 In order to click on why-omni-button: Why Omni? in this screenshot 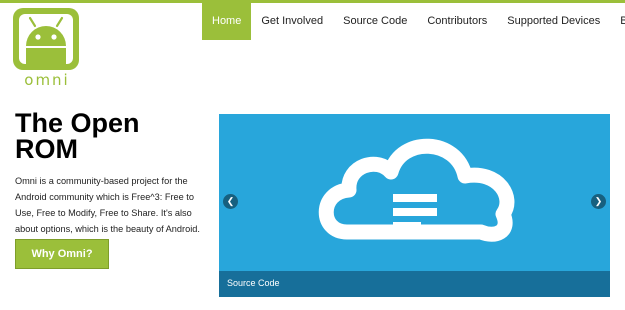, I will do `click(62, 254)`.